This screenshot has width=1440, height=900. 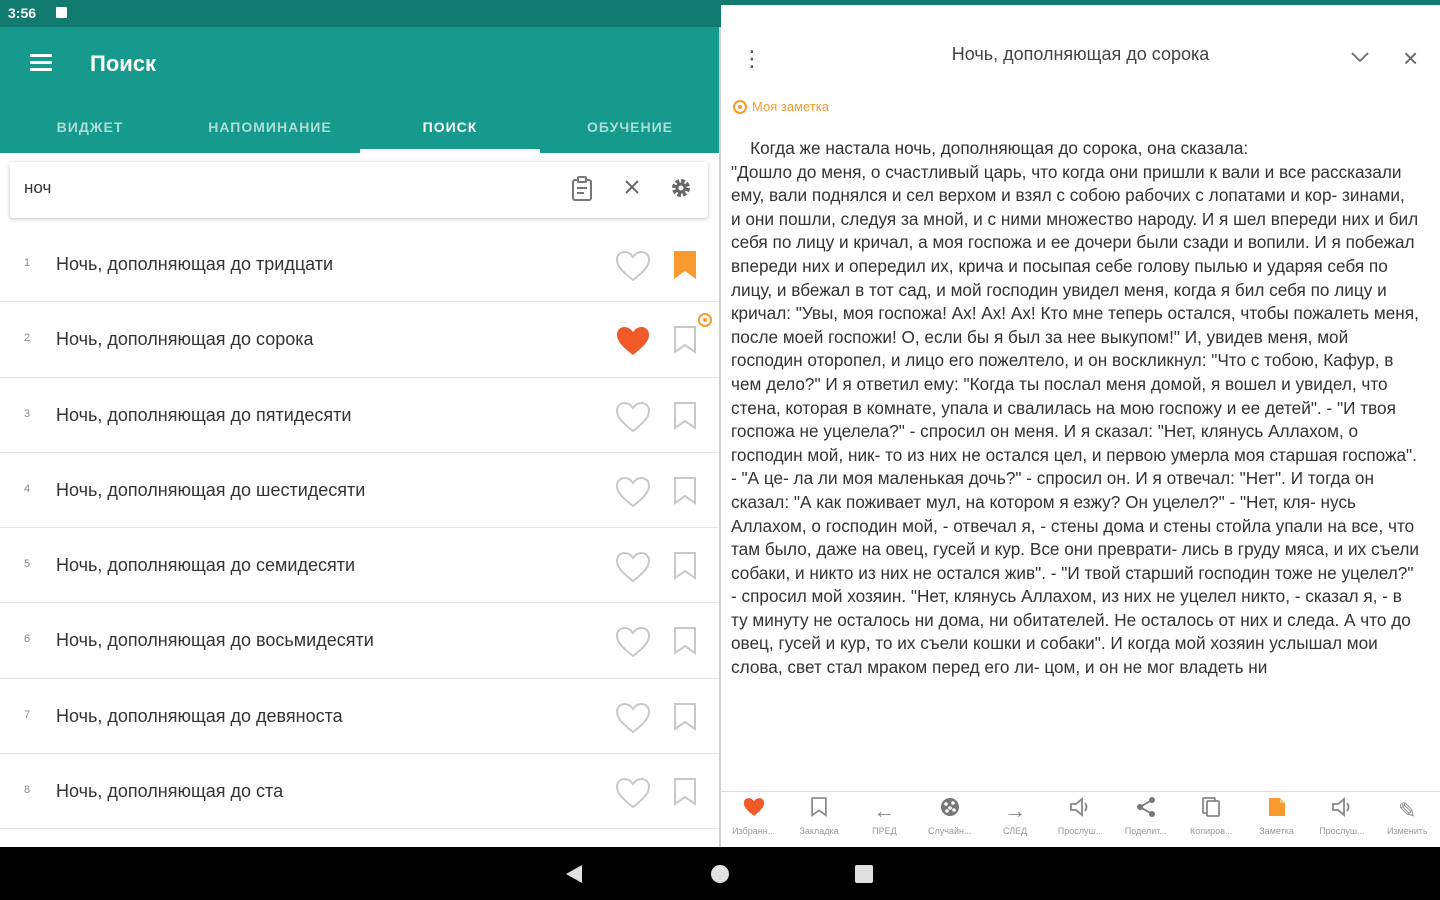 I want to click on hamburger-menu-icon, so click(x=41, y=63).